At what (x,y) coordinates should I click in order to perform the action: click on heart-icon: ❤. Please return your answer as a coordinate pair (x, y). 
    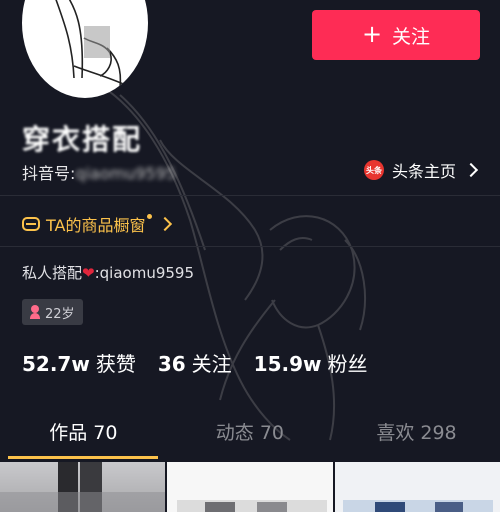
    Looking at the image, I should click on (88, 273).